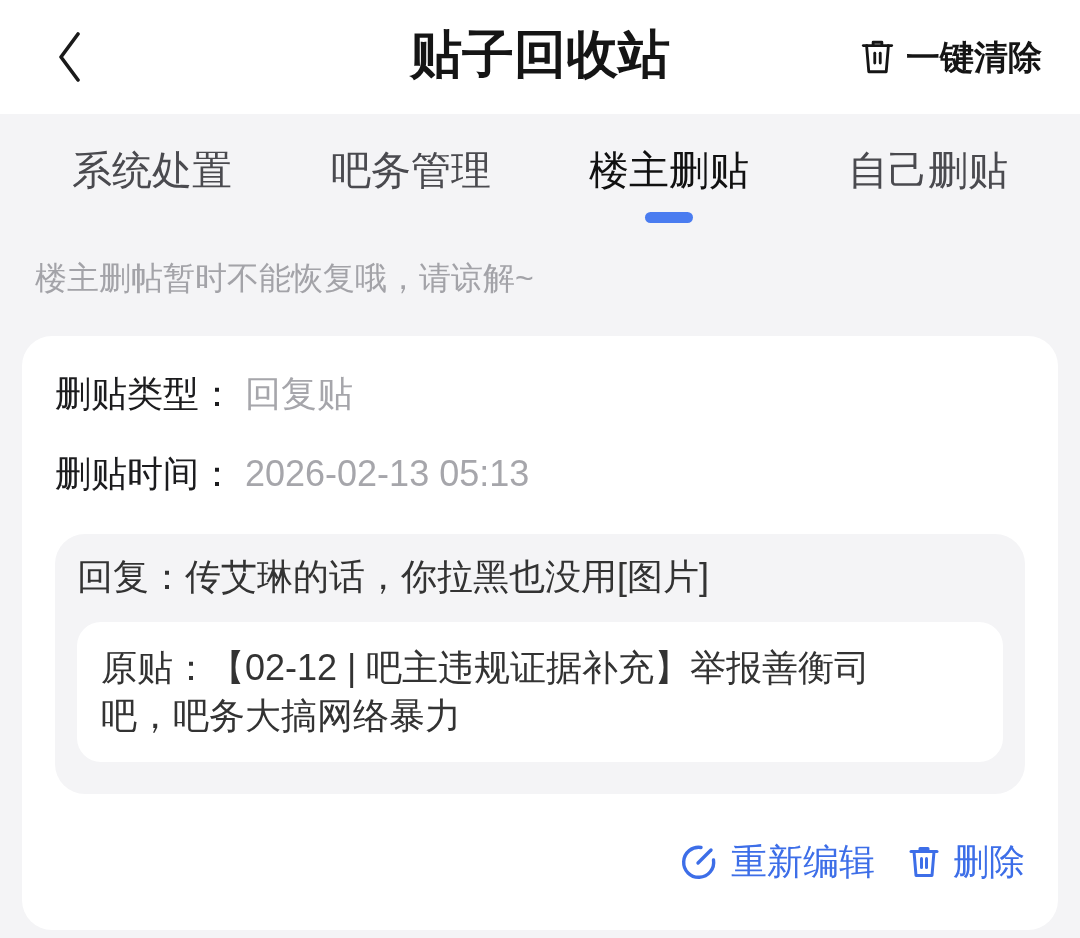 Image resolution: width=1080 pixels, height=938 pixels. I want to click on reply-text: 回复：传艾琳的话，你拉黑也没用[图片], so click(393, 577).